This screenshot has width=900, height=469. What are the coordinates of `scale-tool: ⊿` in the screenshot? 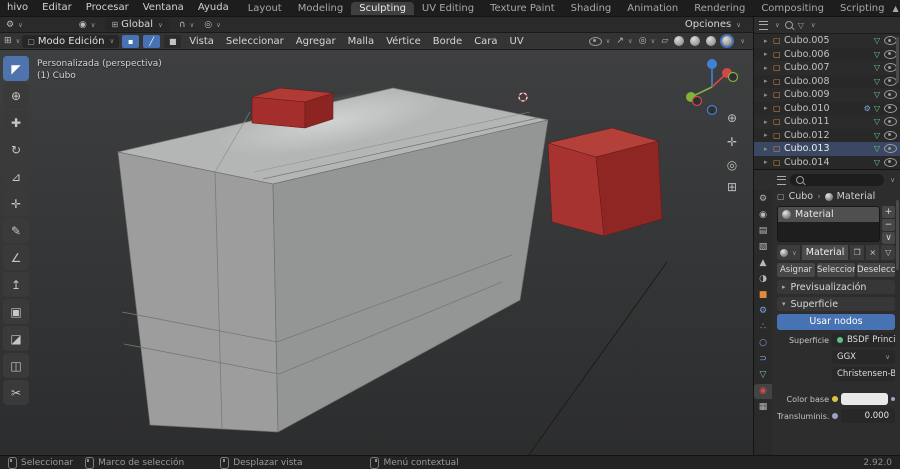 It's located at (16, 176).